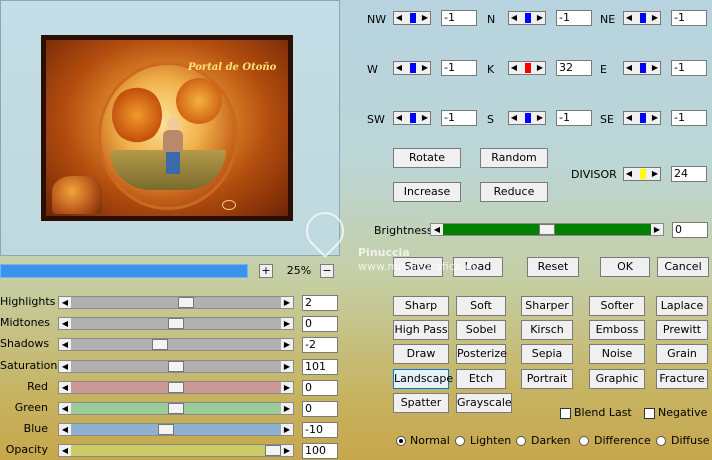 The height and width of the screenshot is (460, 712). I want to click on preset-button-softer: Softer, so click(617, 306).